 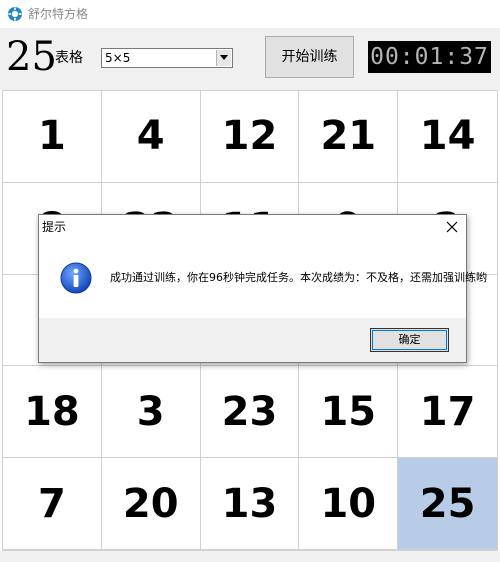 I want to click on chevron-down-icon, so click(x=224, y=57).